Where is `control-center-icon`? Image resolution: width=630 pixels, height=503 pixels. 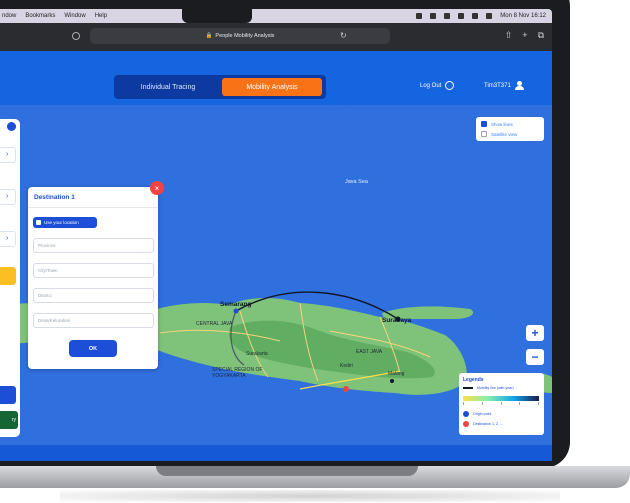
control-center-icon is located at coordinates (489, 16).